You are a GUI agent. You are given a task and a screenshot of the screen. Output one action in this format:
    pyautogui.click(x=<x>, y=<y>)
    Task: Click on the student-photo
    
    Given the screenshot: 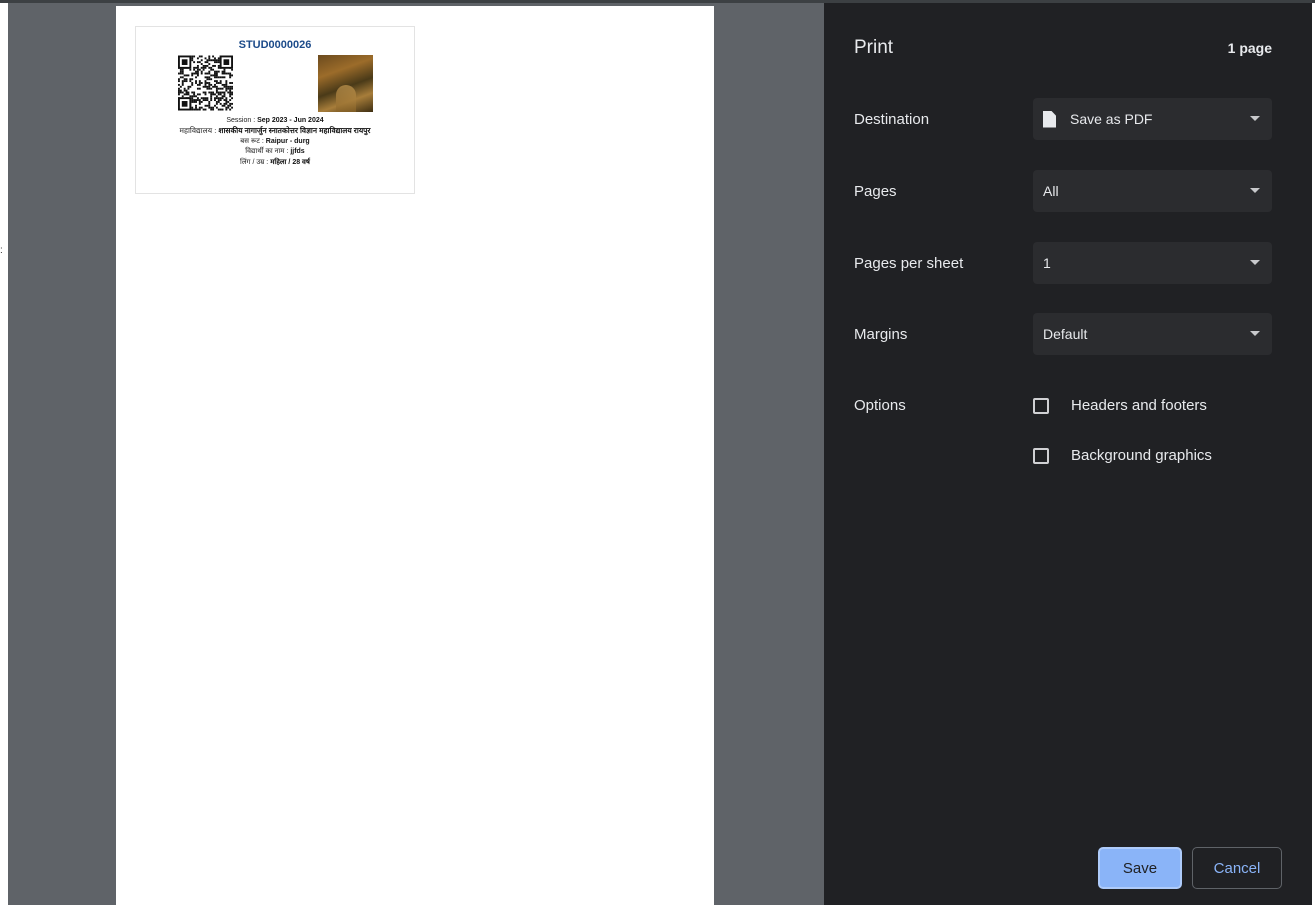 What is the action you would take?
    pyautogui.click(x=345, y=83)
    